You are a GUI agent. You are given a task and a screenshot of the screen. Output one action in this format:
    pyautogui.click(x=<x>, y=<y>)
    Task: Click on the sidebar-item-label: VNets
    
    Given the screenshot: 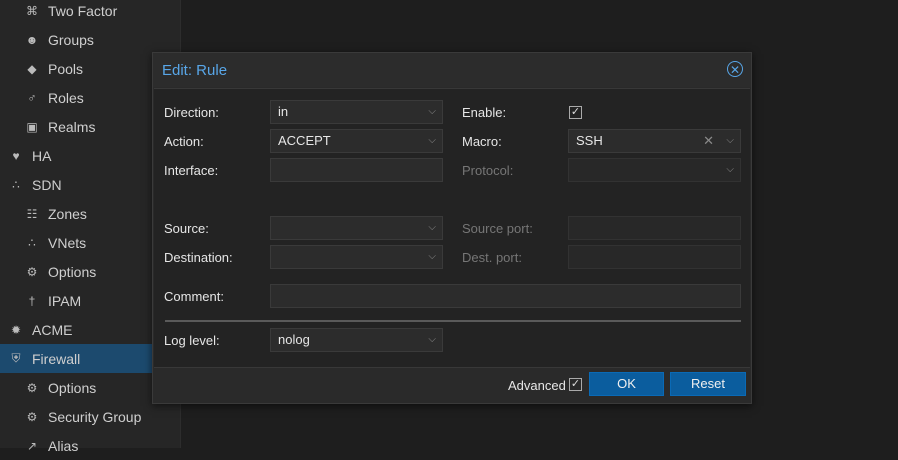 What is the action you would take?
    pyautogui.click(x=67, y=242)
    